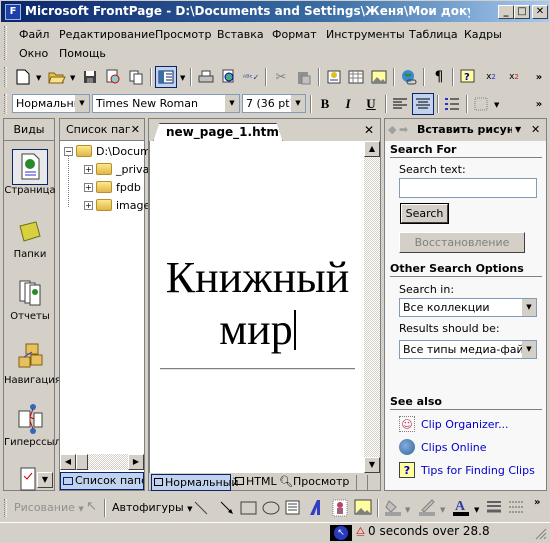  What do you see at coordinates (30, 236) in the screenshot?
I see `view-folders: Папки` at bounding box center [30, 236].